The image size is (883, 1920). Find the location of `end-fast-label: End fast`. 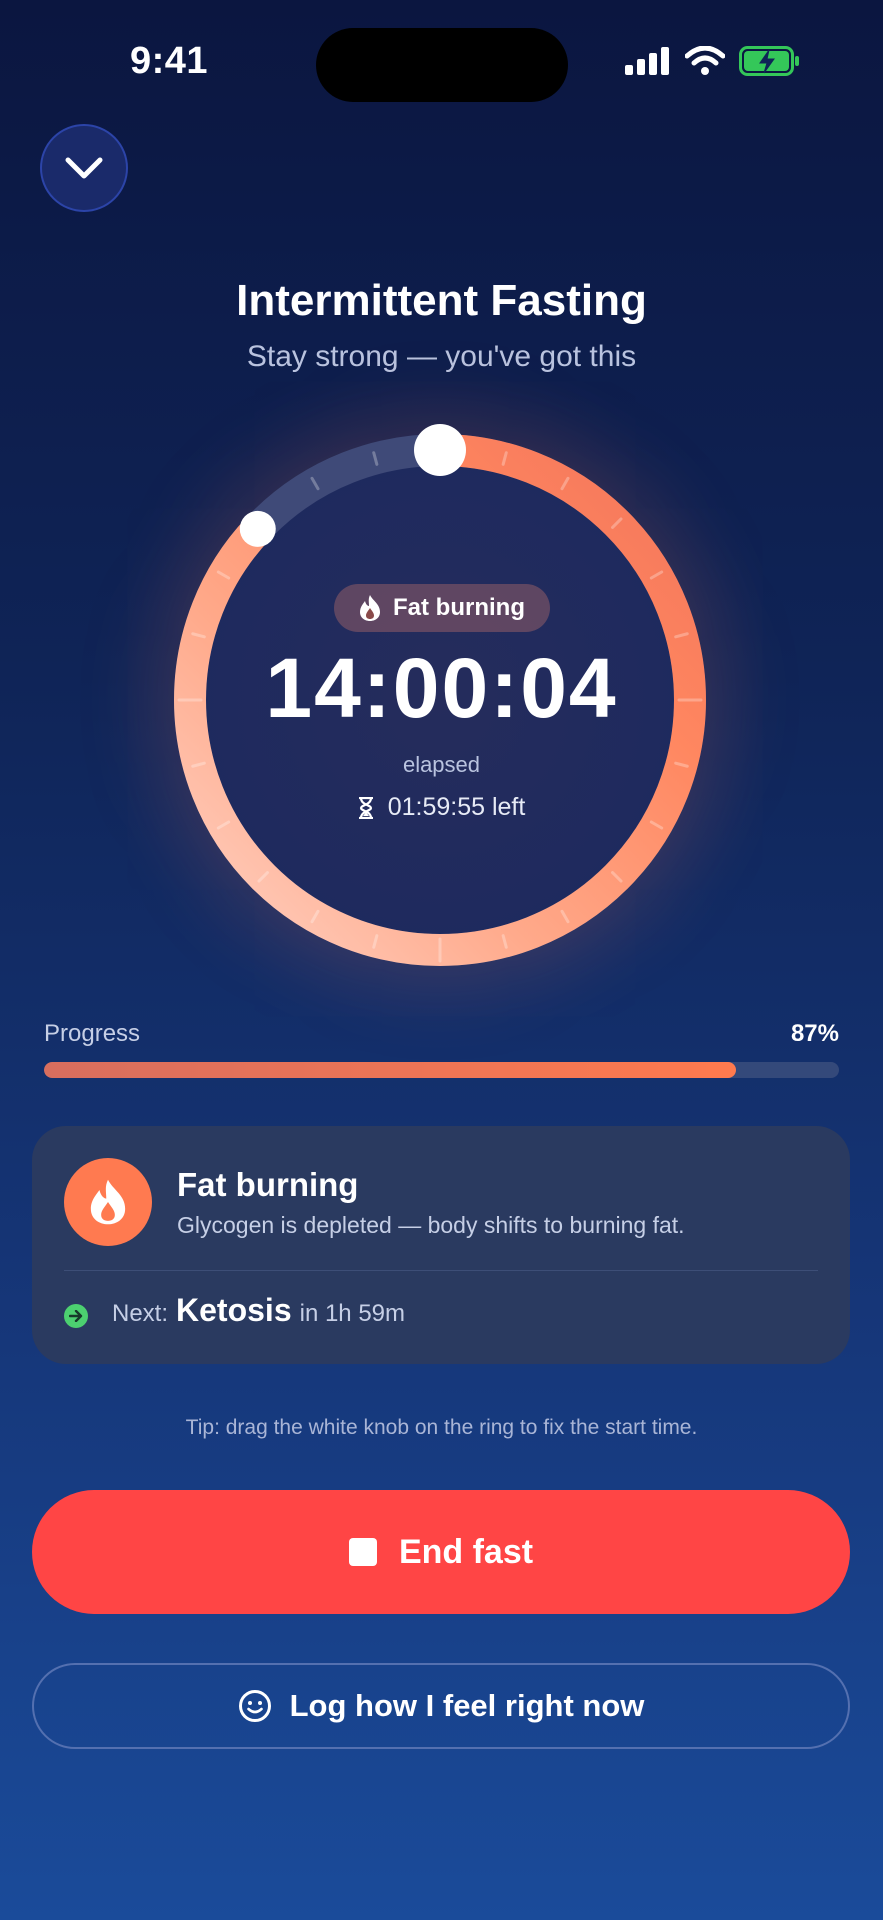

end-fast-label: End fast is located at coordinates (466, 1551).